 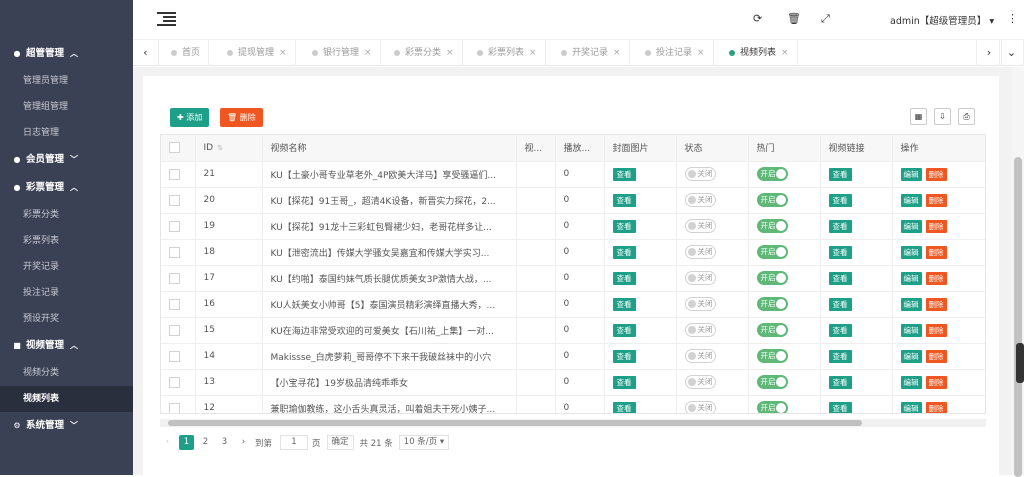 What do you see at coordinates (167, 442) in the screenshot?
I see `prev-page-icon: ‹` at bounding box center [167, 442].